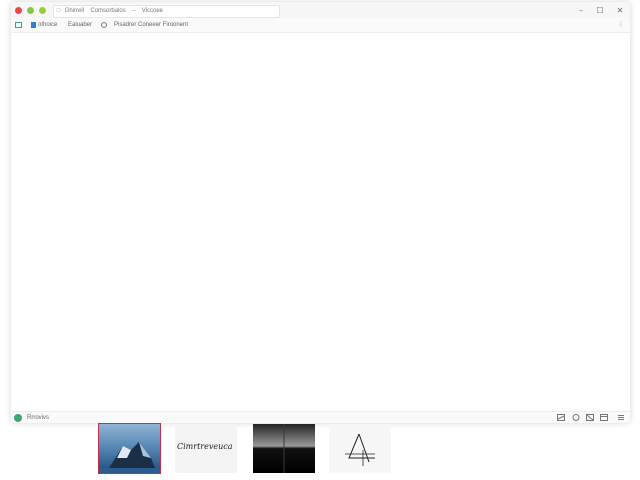  I want to click on minimize-dot, so click(30, 10).